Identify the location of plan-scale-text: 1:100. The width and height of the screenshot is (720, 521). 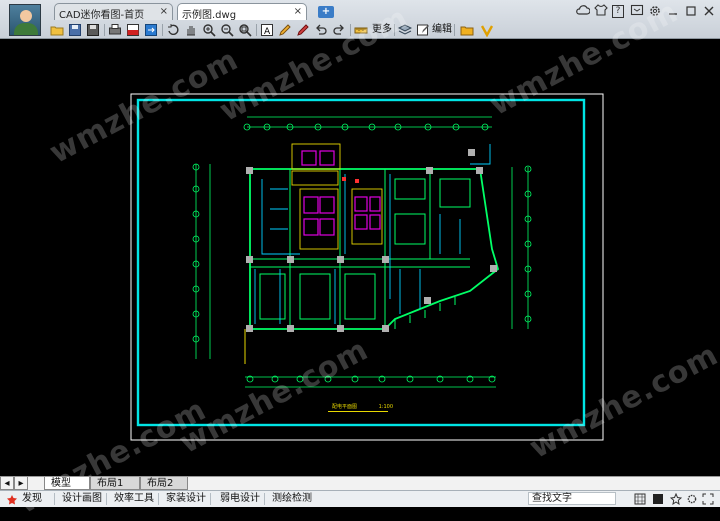
(386, 407).